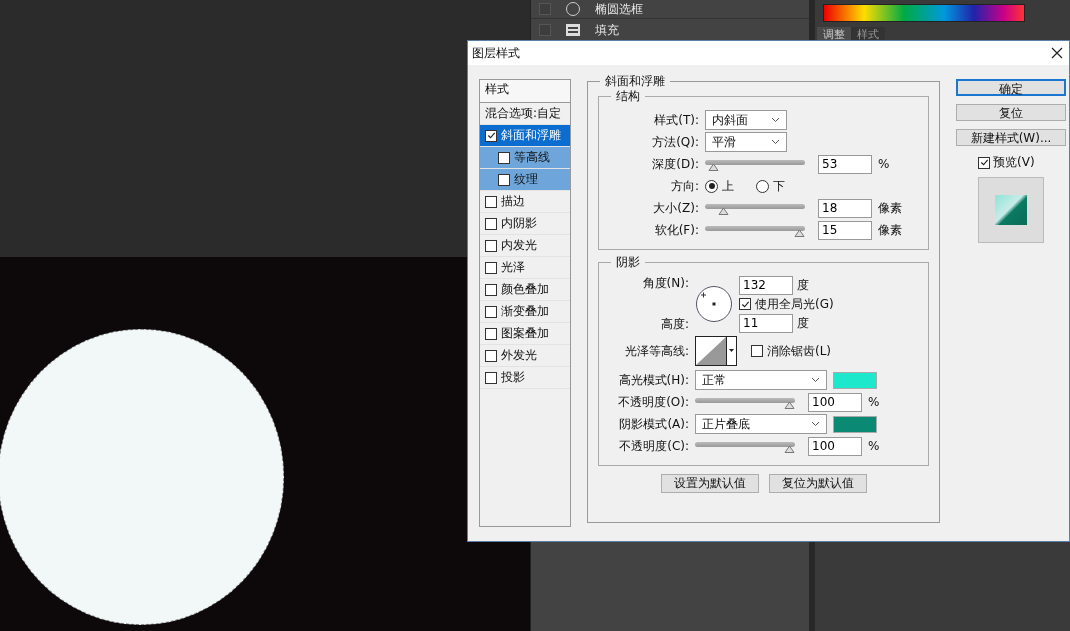 This screenshot has width=1070, height=631. What do you see at coordinates (653, 446) in the screenshot?
I see `field-label: 不透明度(C):` at bounding box center [653, 446].